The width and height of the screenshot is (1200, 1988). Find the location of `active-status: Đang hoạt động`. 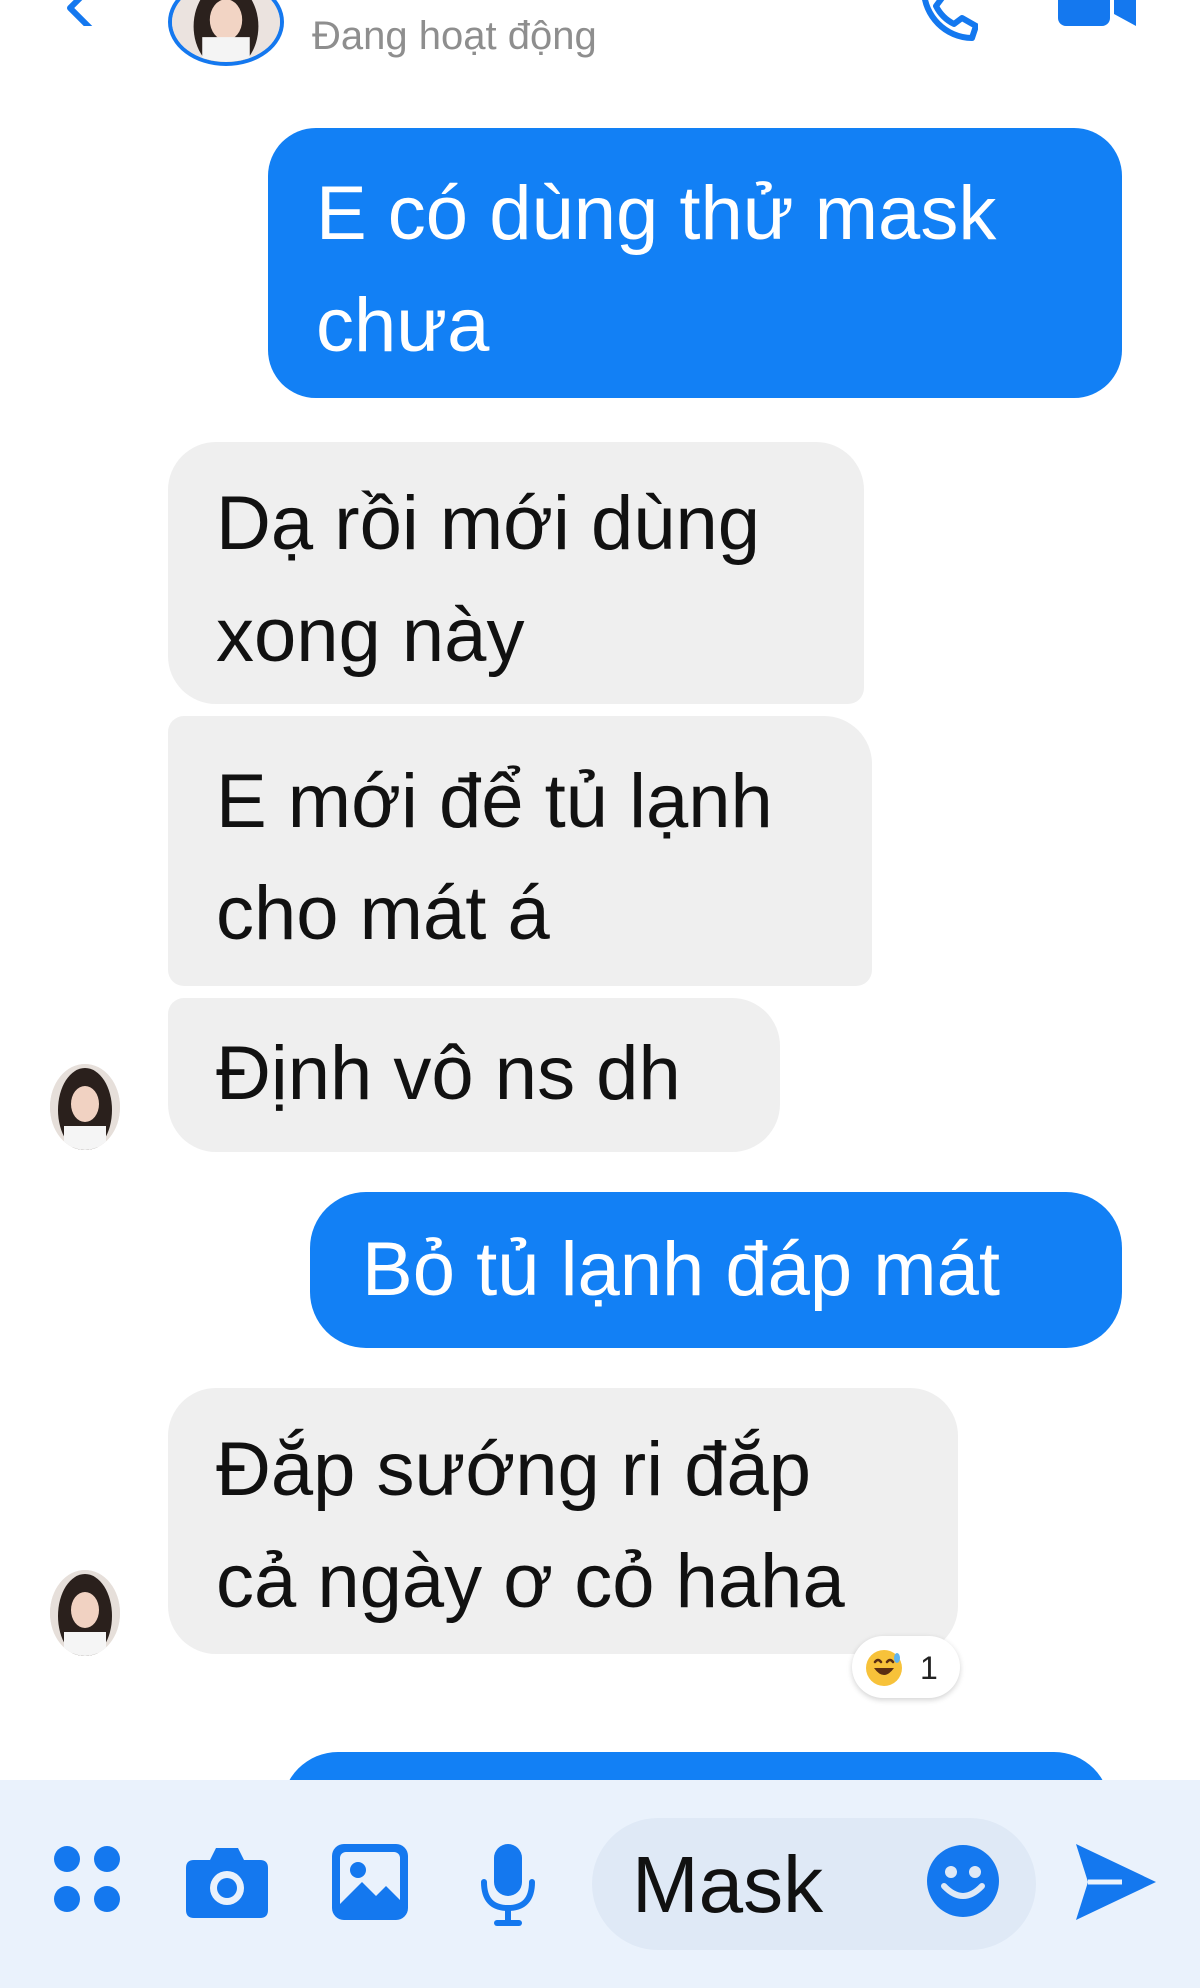

active-status: Đang hoạt động is located at coordinates (454, 36).